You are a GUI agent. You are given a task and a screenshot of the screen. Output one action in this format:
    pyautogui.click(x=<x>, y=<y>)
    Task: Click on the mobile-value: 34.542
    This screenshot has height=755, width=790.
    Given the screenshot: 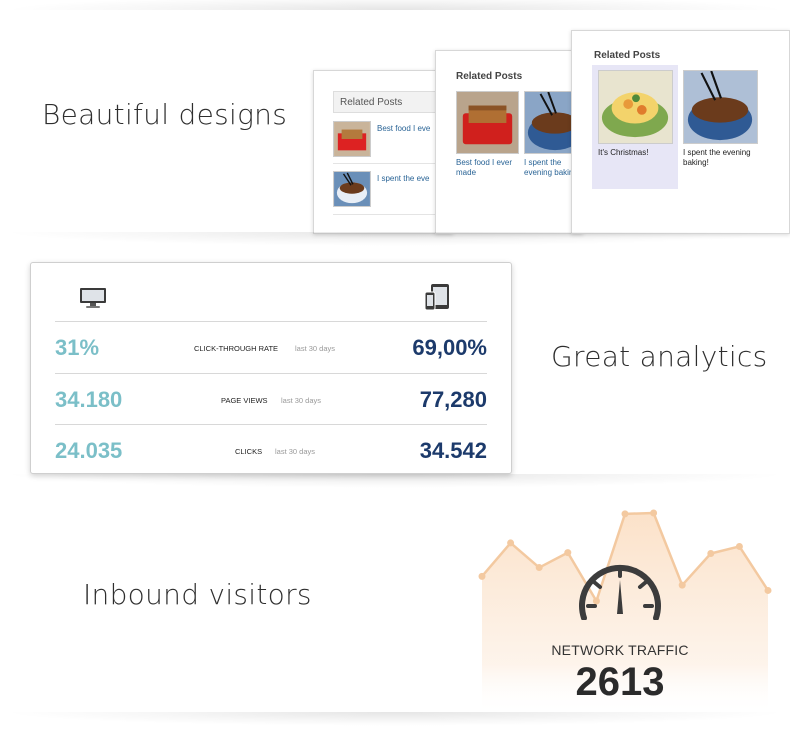 What is the action you would take?
    pyautogui.click(x=453, y=450)
    